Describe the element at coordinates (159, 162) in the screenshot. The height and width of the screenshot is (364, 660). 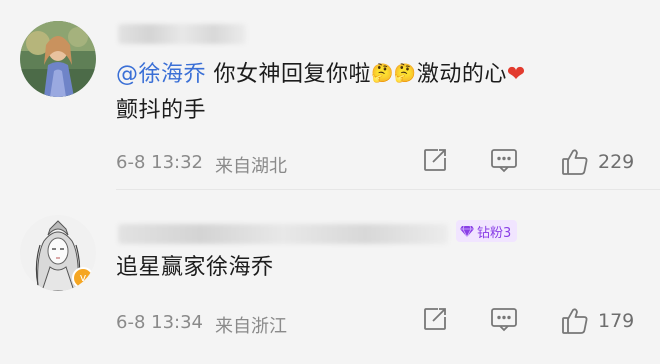
I see `timestamp: 6-8 13:32` at that location.